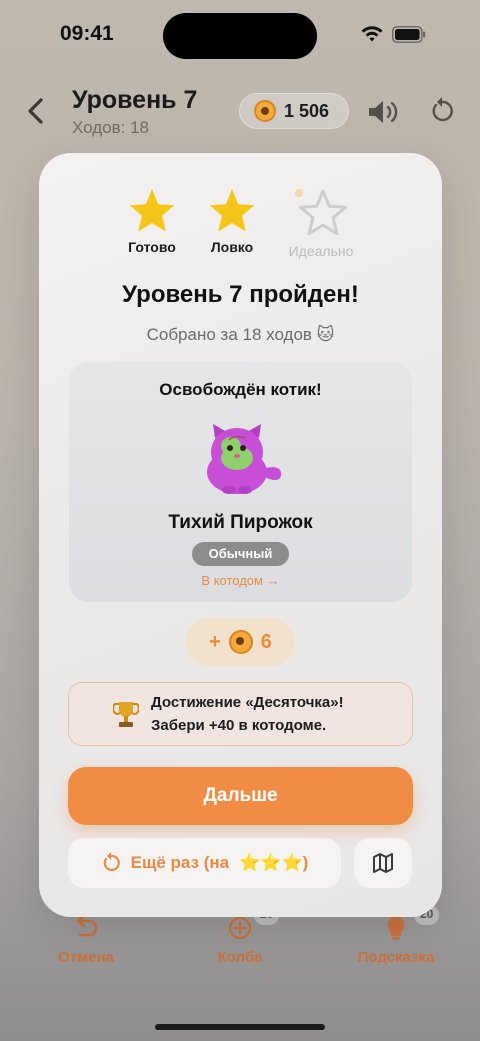  Describe the element at coordinates (442, 111) in the screenshot. I see `restart-icon` at that location.